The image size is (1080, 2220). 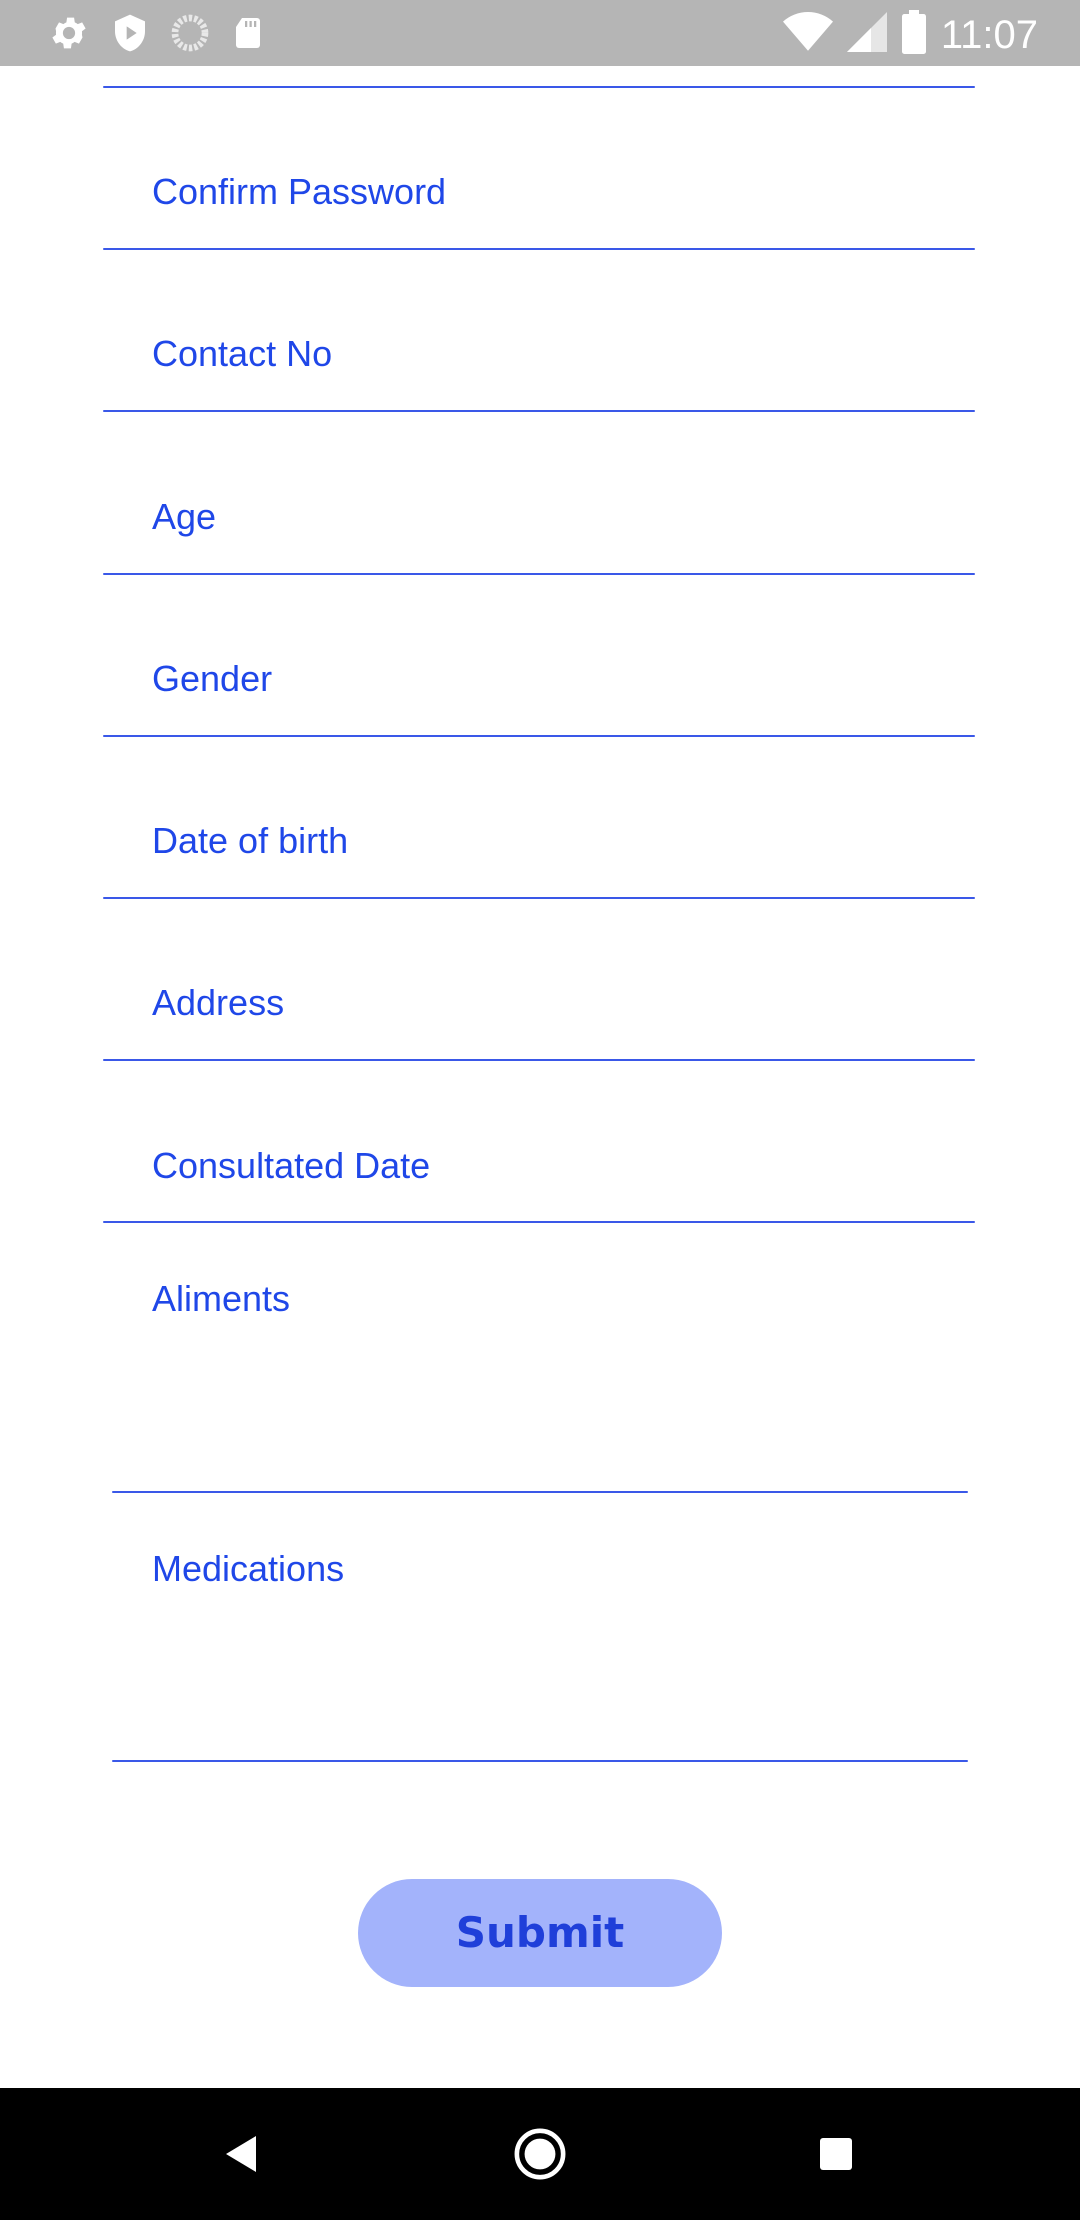 What do you see at coordinates (242, 353) in the screenshot?
I see `contact-no-label: Contact No` at bounding box center [242, 353].